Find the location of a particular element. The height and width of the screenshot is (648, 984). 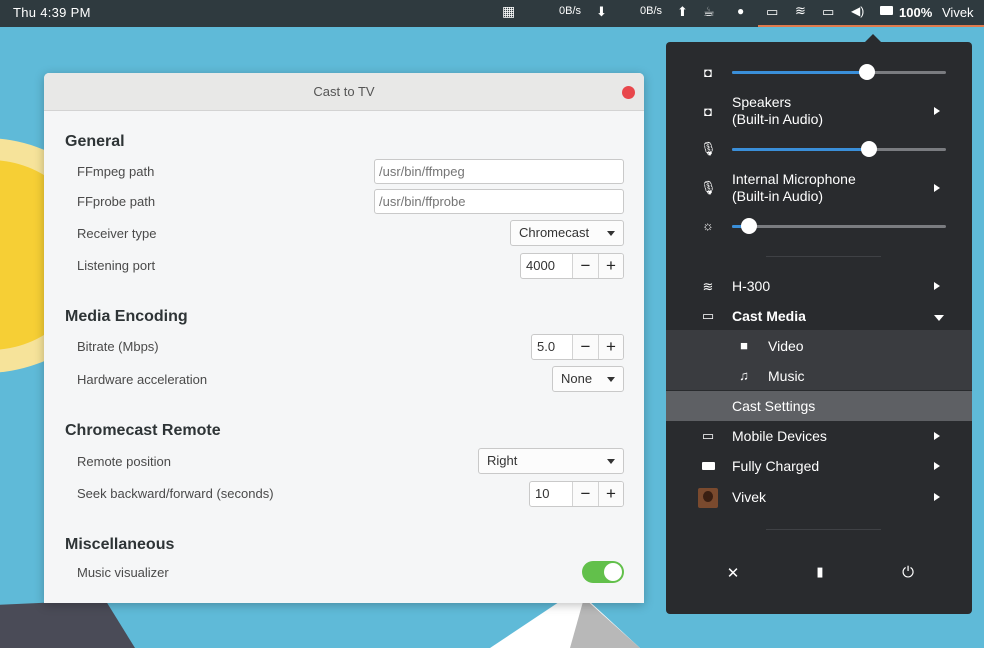

microphone-slider-fill is located at coordinates (800, 149).